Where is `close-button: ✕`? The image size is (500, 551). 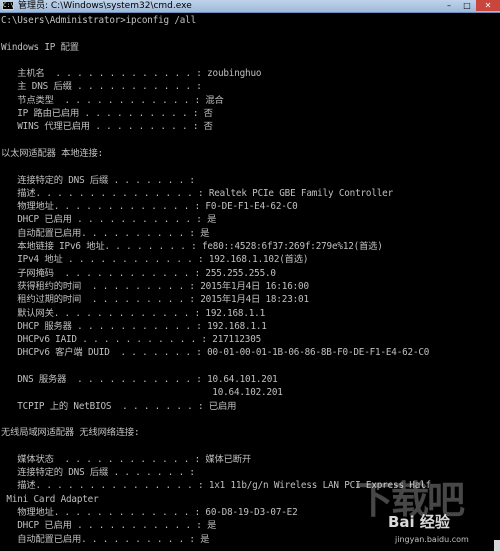
close-button: ✕ is located at coordinates (488, 5).